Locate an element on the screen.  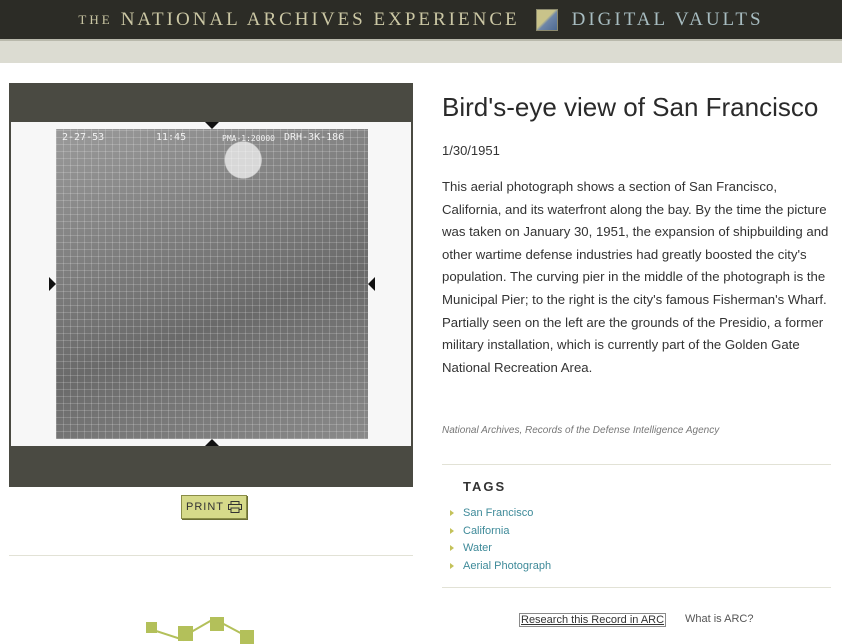
print-button: PRINT is located at coordinates (214, 507).